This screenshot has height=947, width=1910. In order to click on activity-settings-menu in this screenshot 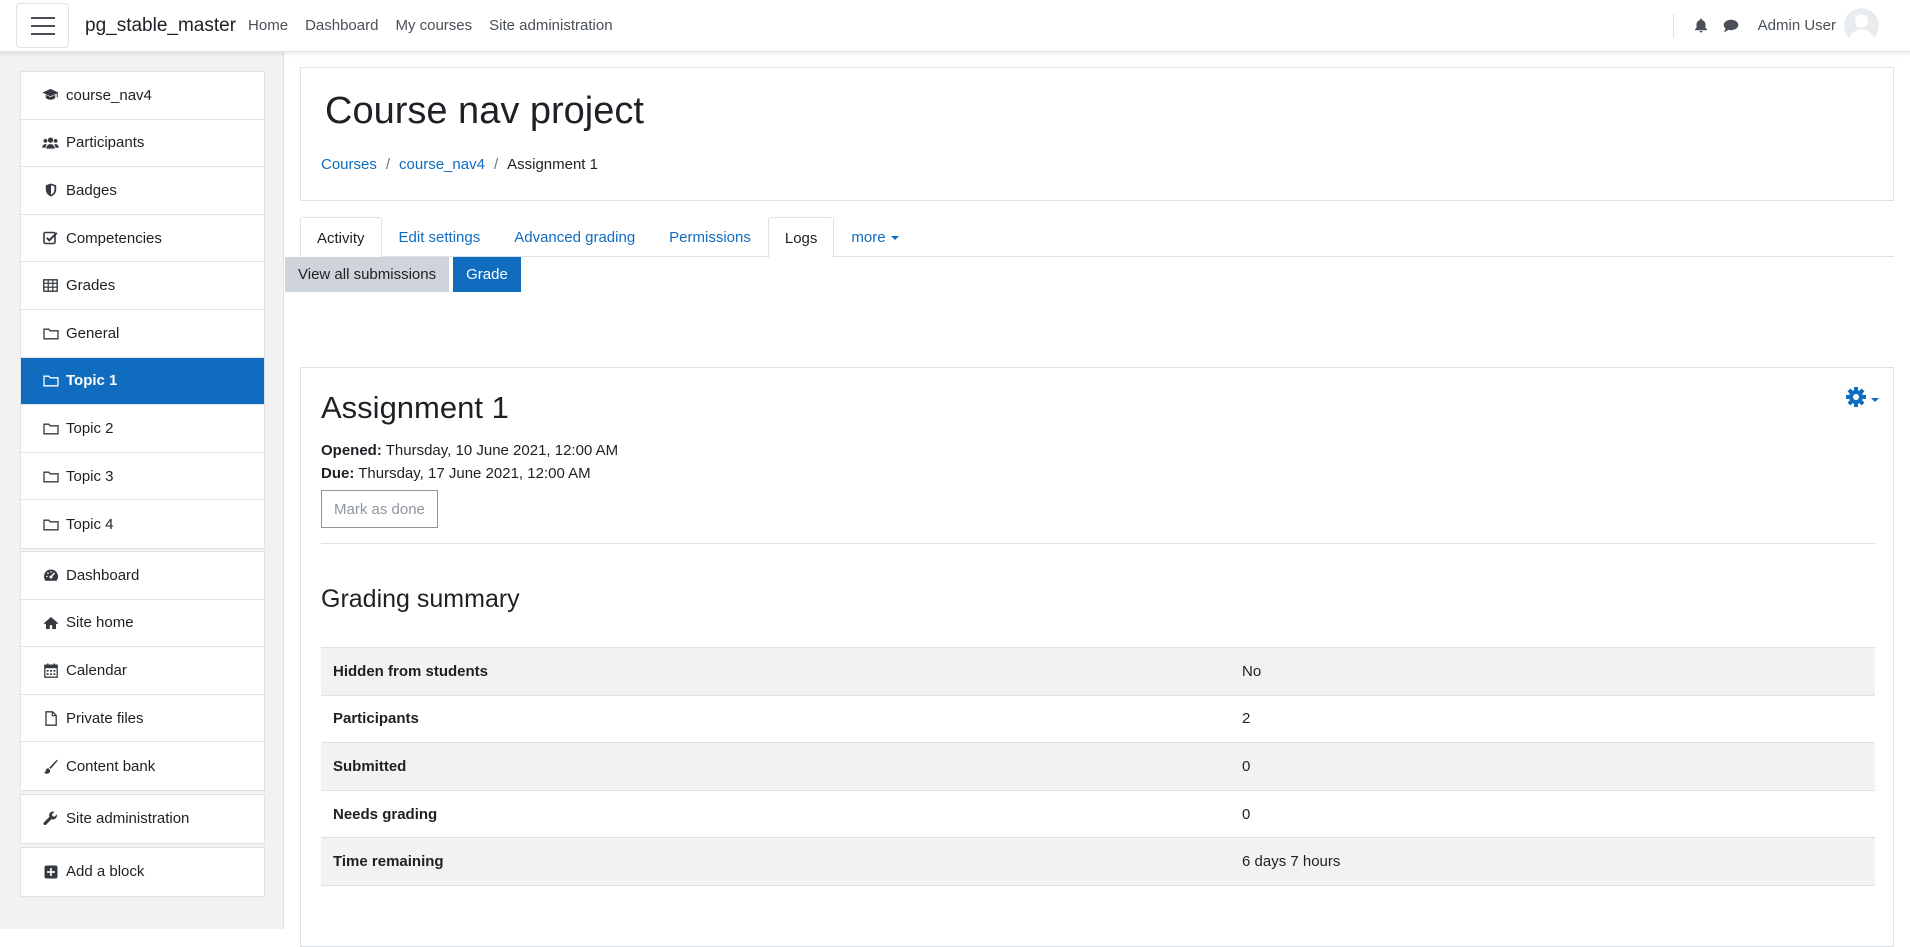, I will do `click(1862, 399)`.